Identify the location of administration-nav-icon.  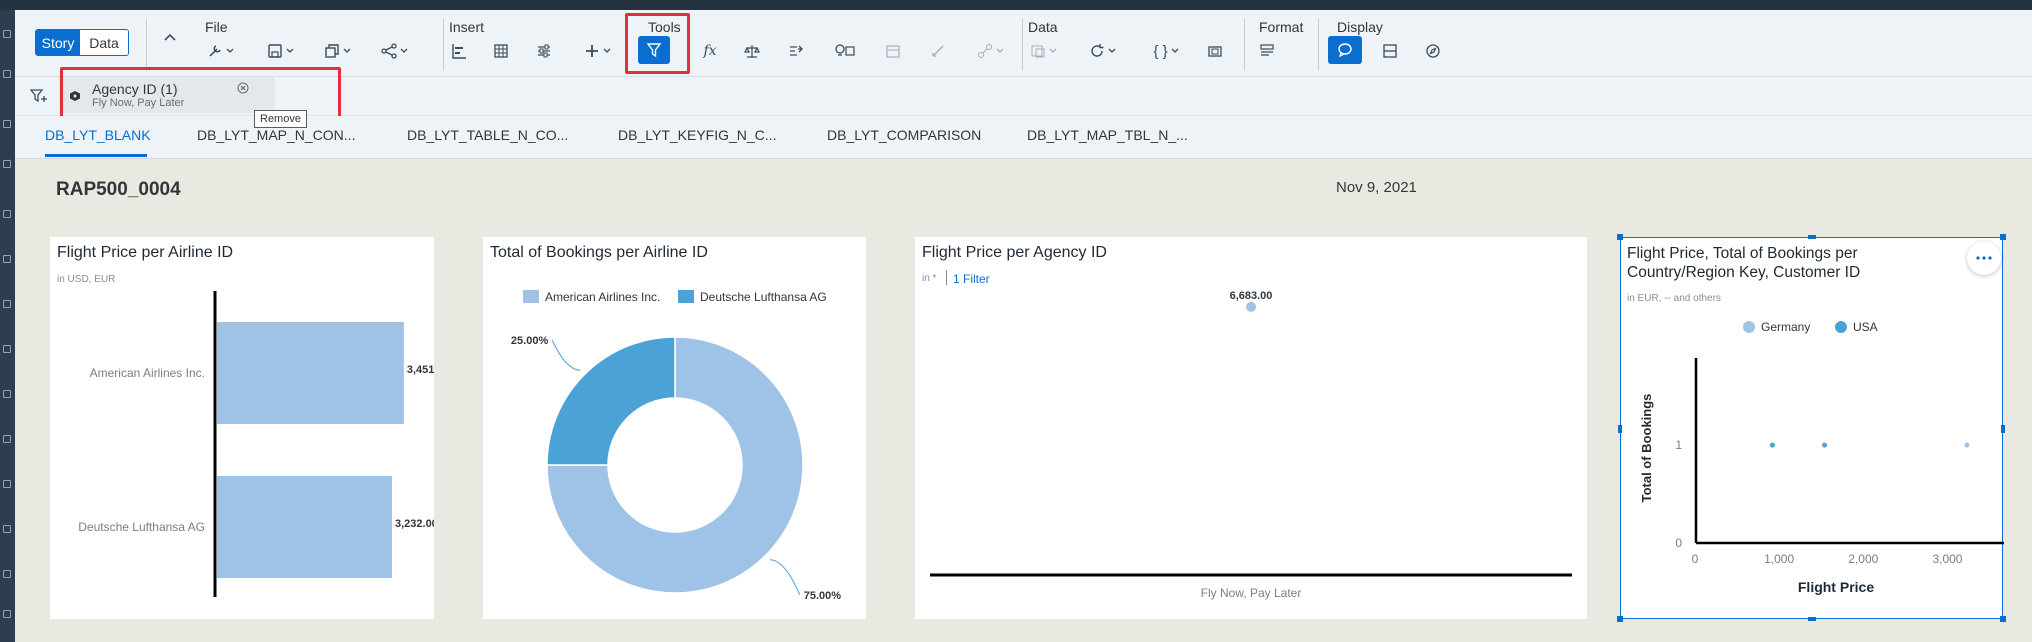
(7, 529).